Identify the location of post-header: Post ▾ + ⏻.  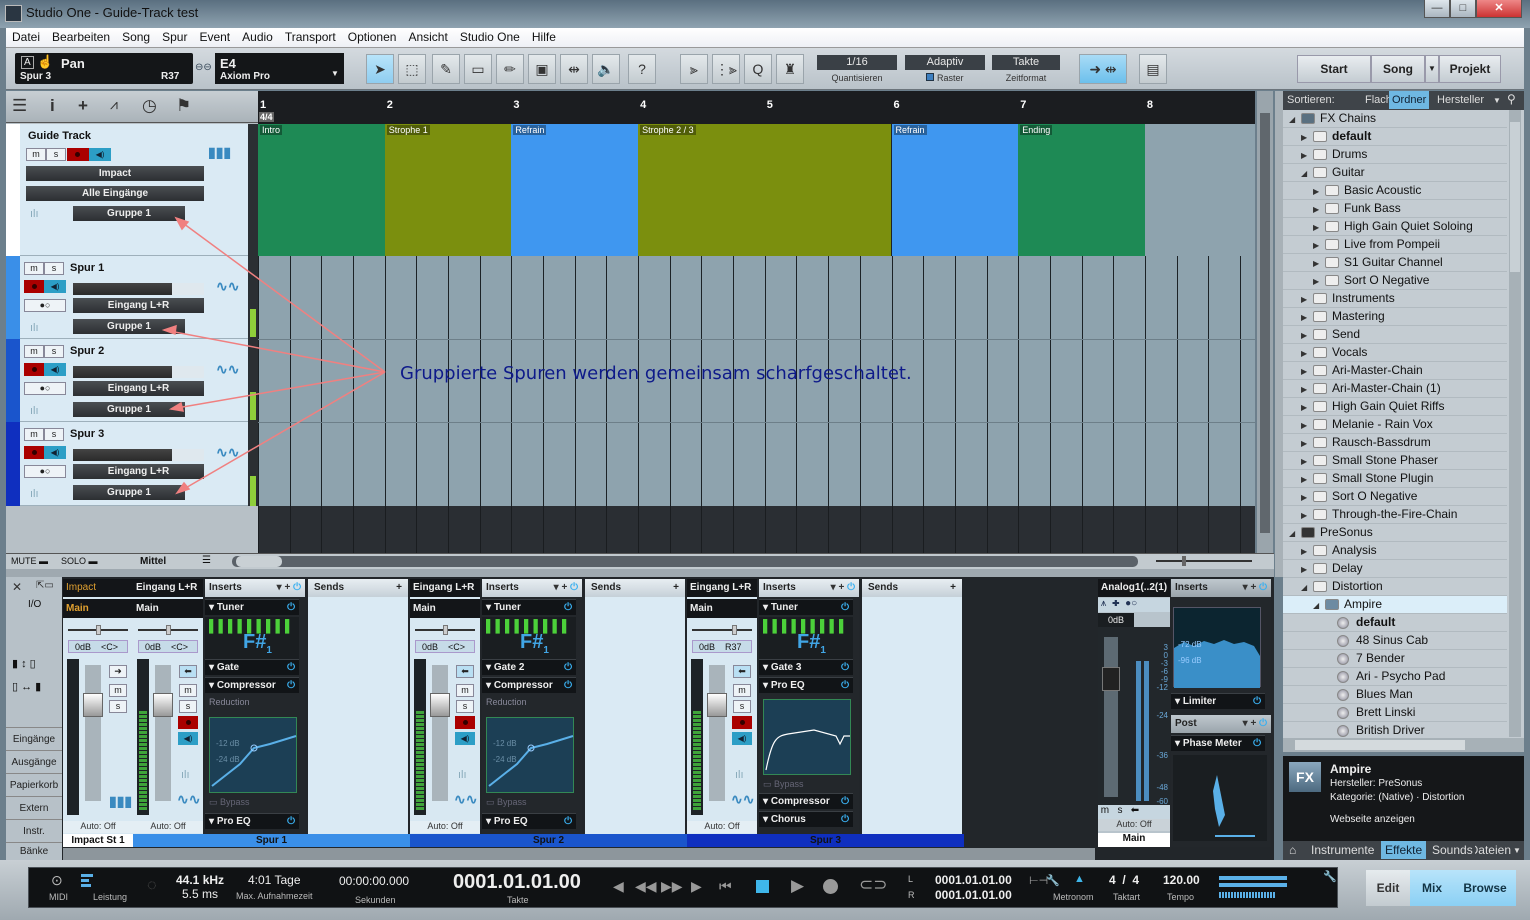
(1221, 724).